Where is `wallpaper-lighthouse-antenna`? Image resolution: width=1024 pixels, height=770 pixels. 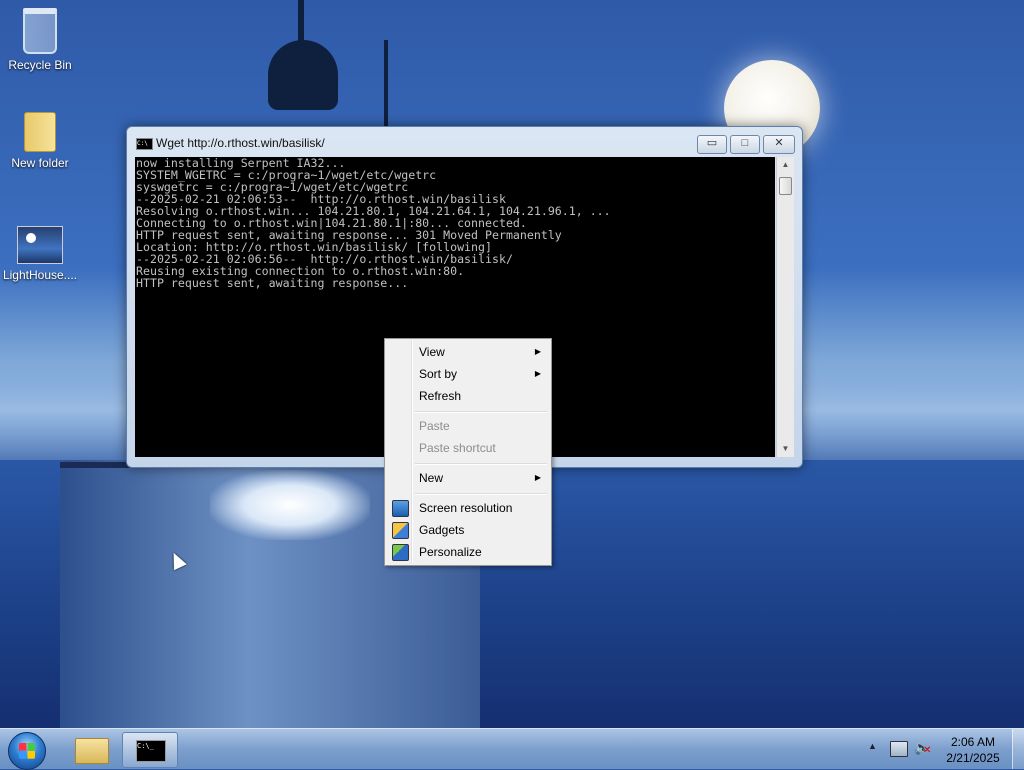 wallpaper-lighthouse-antenna is located at coordinates (301, 22).